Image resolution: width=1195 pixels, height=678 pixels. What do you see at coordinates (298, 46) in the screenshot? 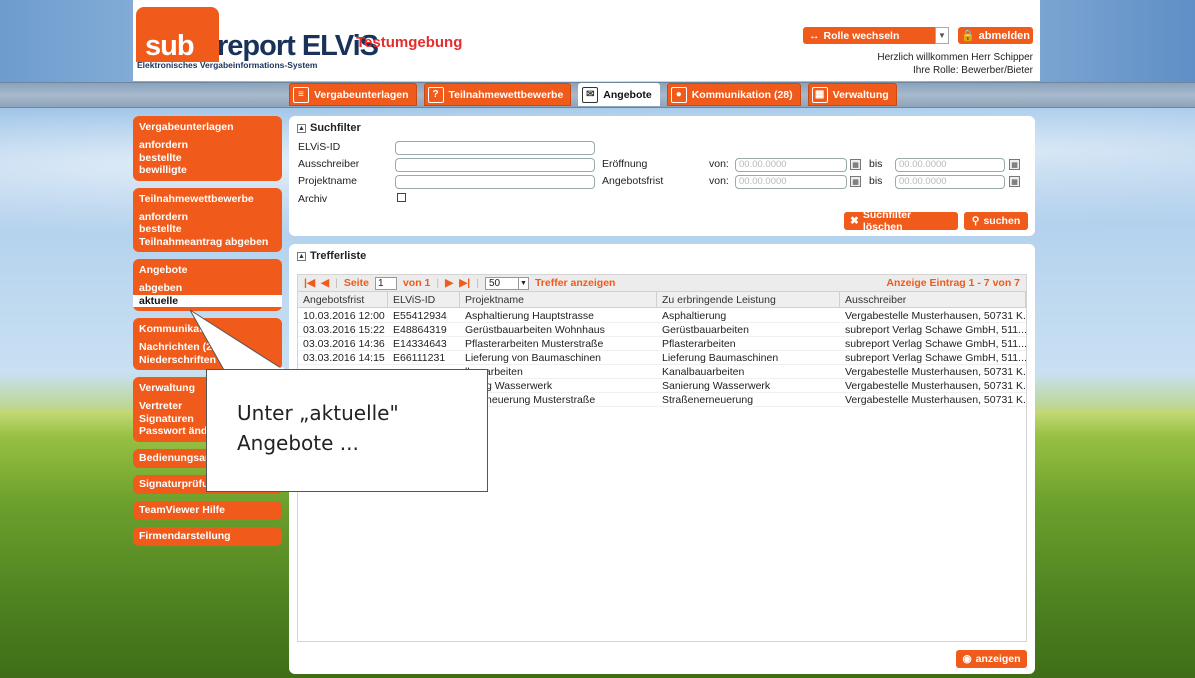
I see `logo-report: report ELViS` at bounding box center [298, 46].